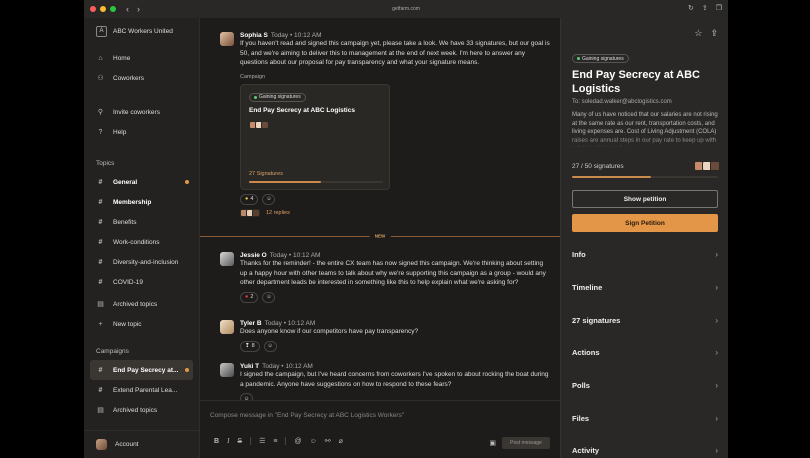 The image size is (810, 458). Describe the element at coordinates (645, 287) in the screenshot. I see `section-timeline: Timeline ›` at that location.